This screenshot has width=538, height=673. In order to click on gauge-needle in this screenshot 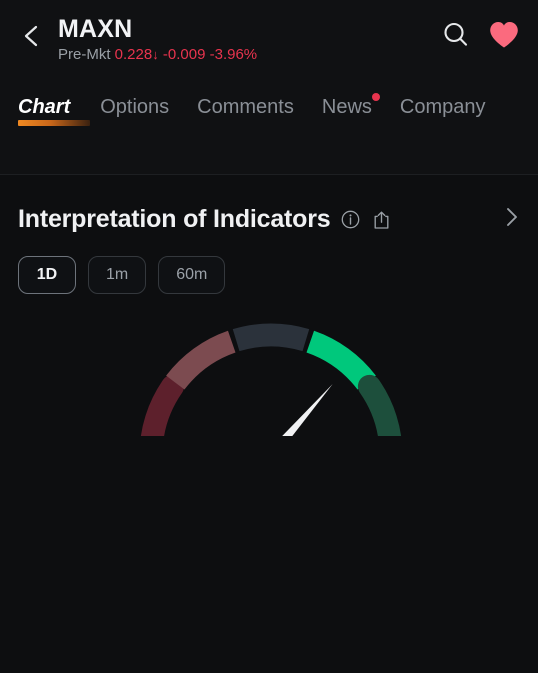, I will do `click(307, 410)`.